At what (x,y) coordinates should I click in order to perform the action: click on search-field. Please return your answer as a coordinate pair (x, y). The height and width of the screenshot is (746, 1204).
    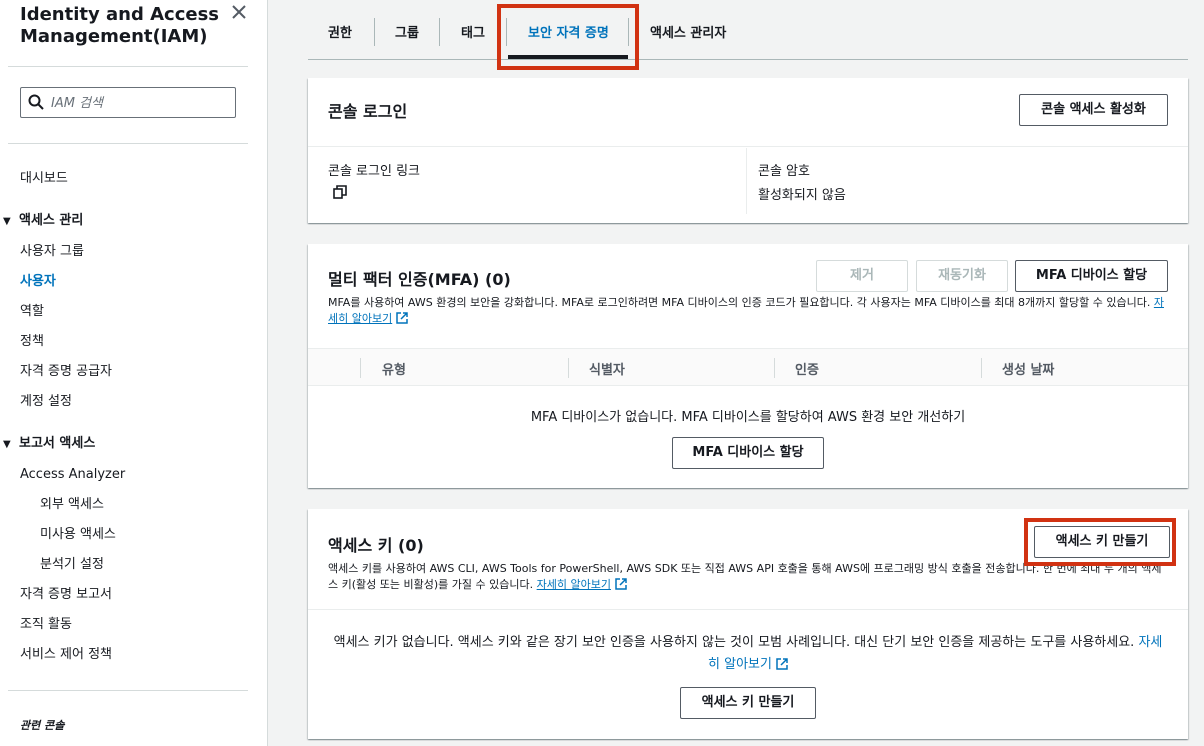
    Looking at the image, I should click on (128, 102).